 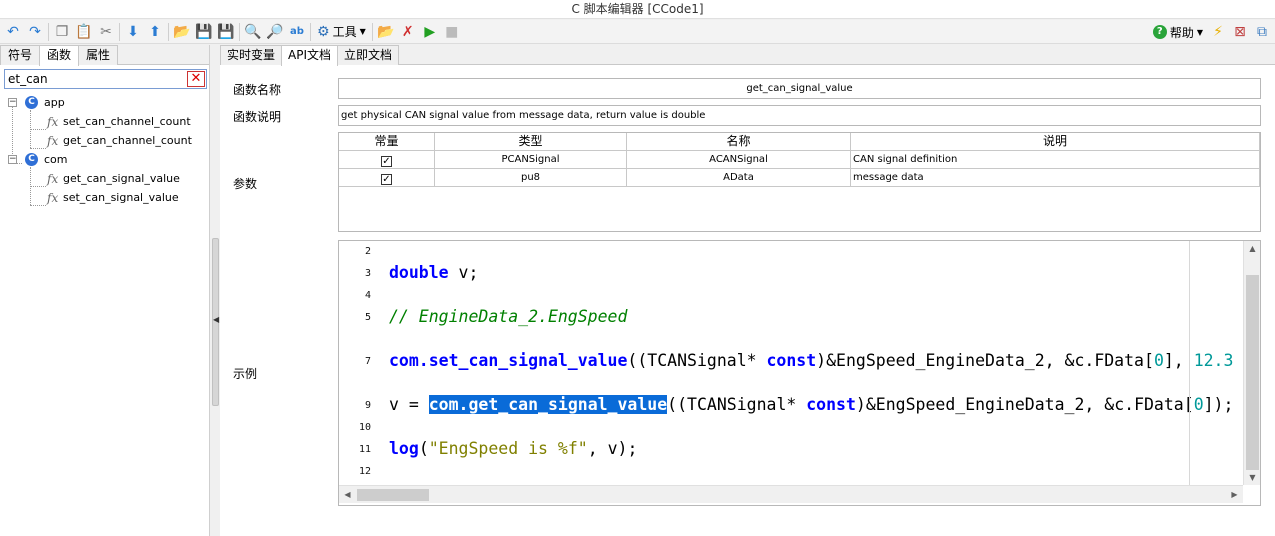 I want to click on check-compile-icon: ✗, so click(x=408, y=32).